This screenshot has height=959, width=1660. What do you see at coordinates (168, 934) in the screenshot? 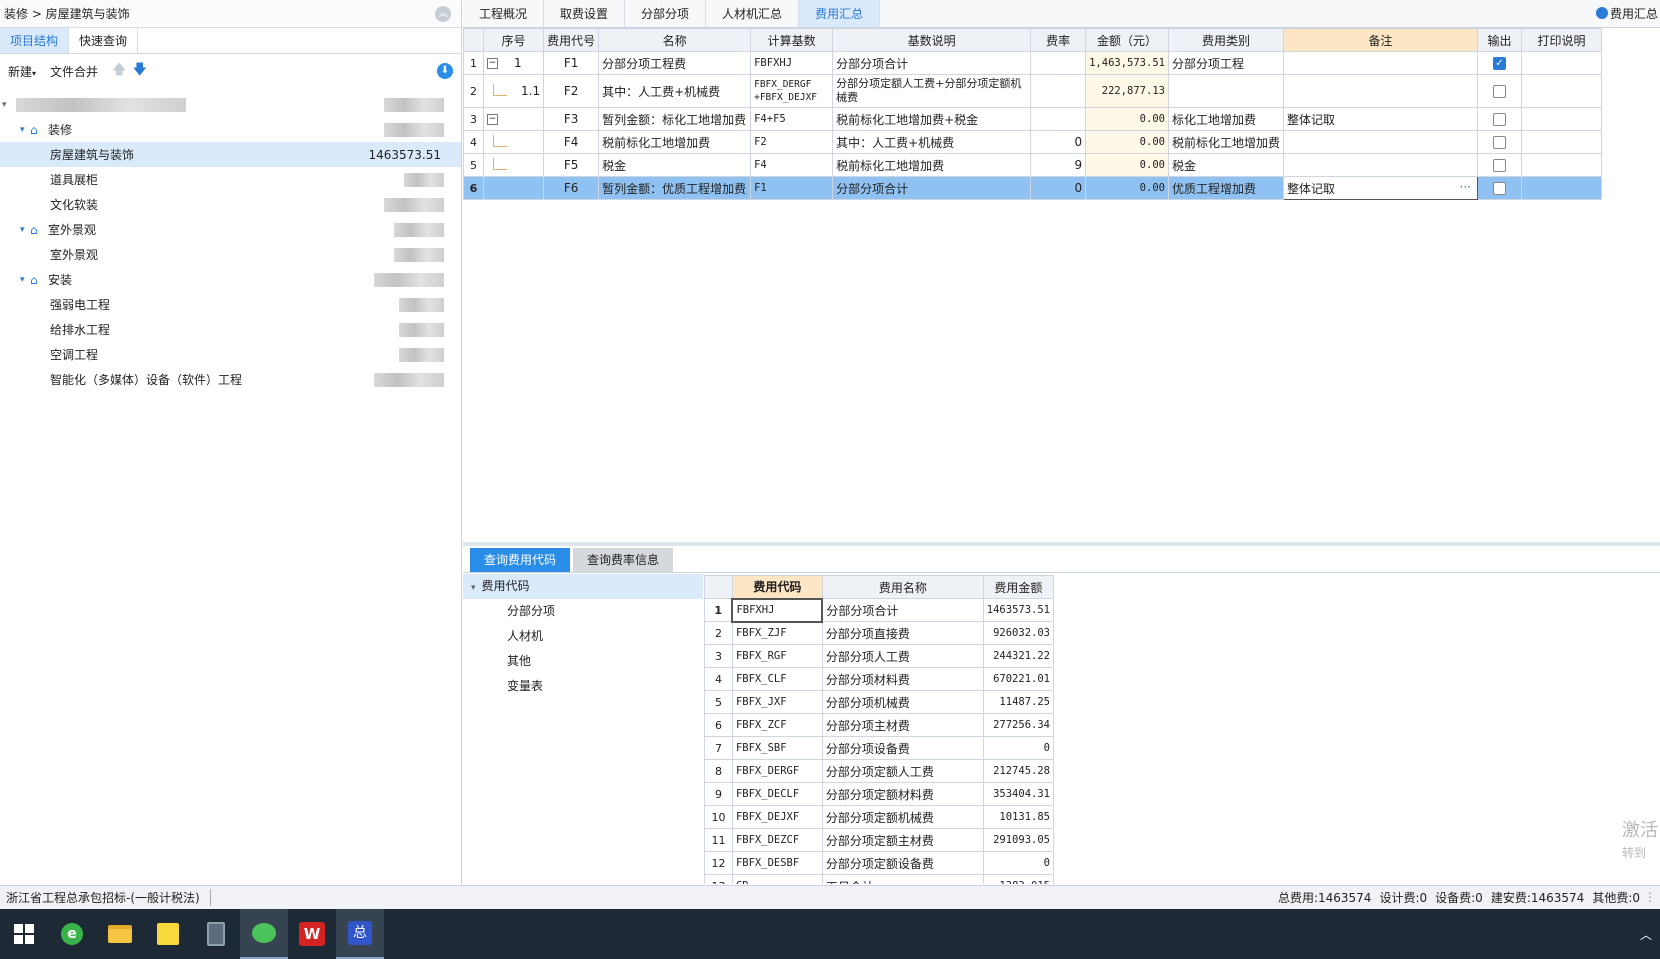
I see `taskbar-sticky-notes` at bounding box center [168, 934].